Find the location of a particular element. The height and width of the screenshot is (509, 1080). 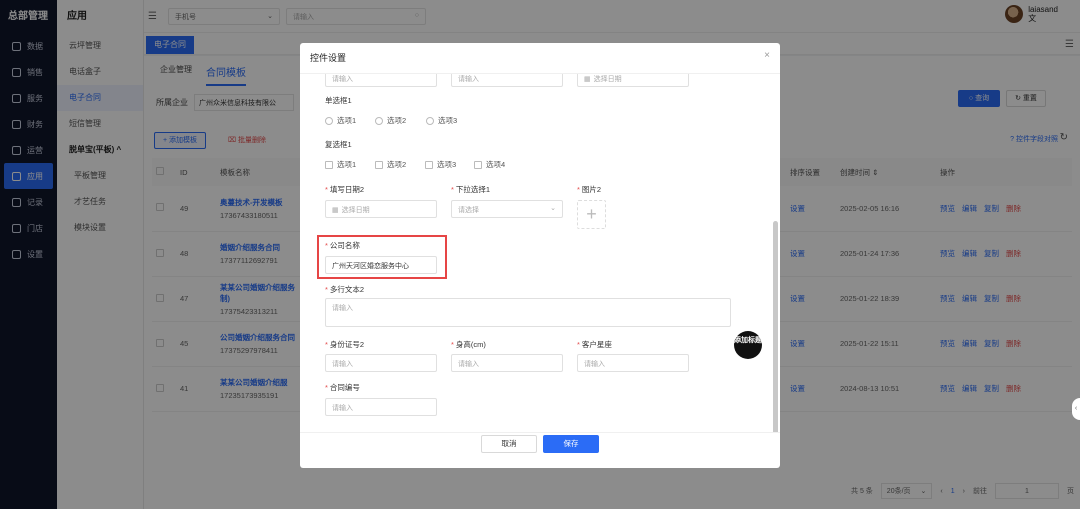

date2-label: * 填写日期2 is located at coordinates (344, 189).